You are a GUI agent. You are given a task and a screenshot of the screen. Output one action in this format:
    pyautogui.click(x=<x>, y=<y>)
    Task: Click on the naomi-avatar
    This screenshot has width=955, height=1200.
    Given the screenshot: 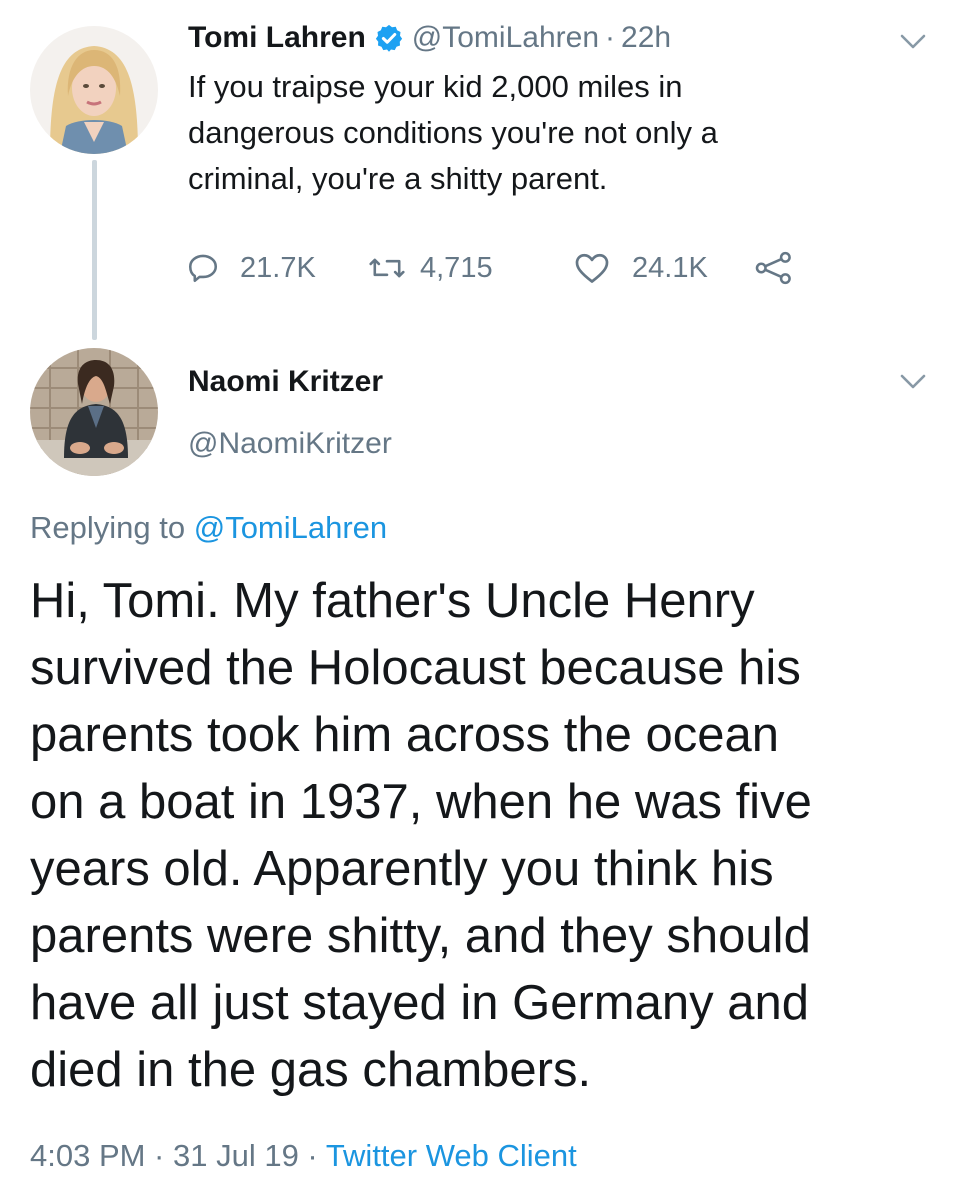 What is the action you would take?
    pyautogui.click(x=94, y=412)
    